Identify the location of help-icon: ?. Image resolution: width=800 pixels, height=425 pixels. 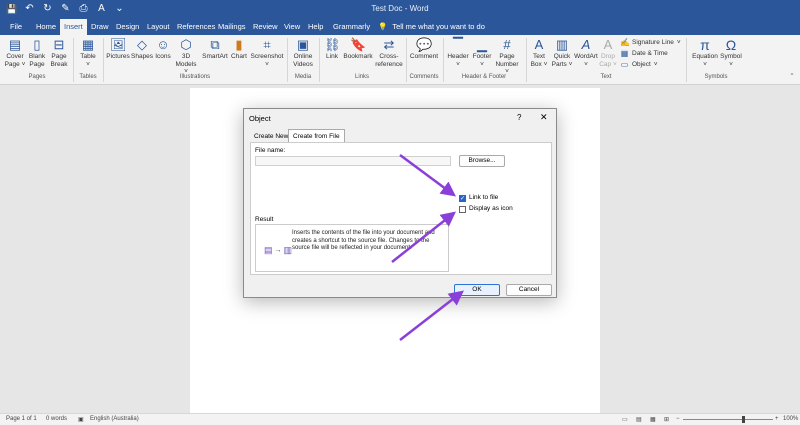
(519, 117).